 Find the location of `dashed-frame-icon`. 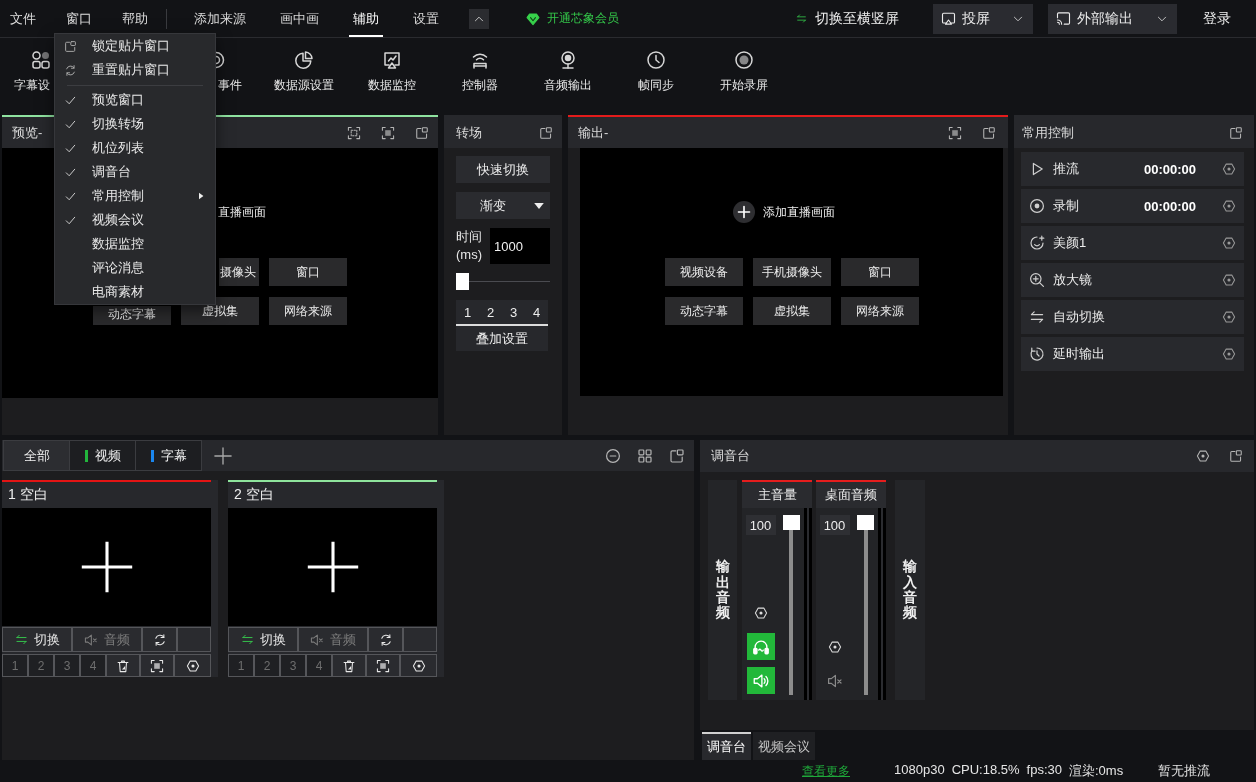

dashed-frame-icon is located at coordinates (354, 132).